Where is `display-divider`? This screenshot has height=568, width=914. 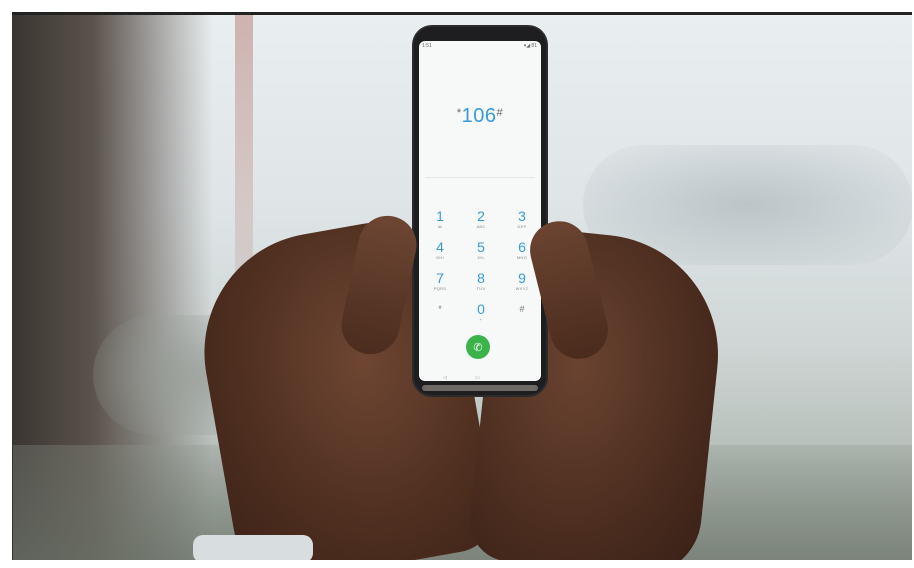
display-divider is located at coordinates (480, 177).